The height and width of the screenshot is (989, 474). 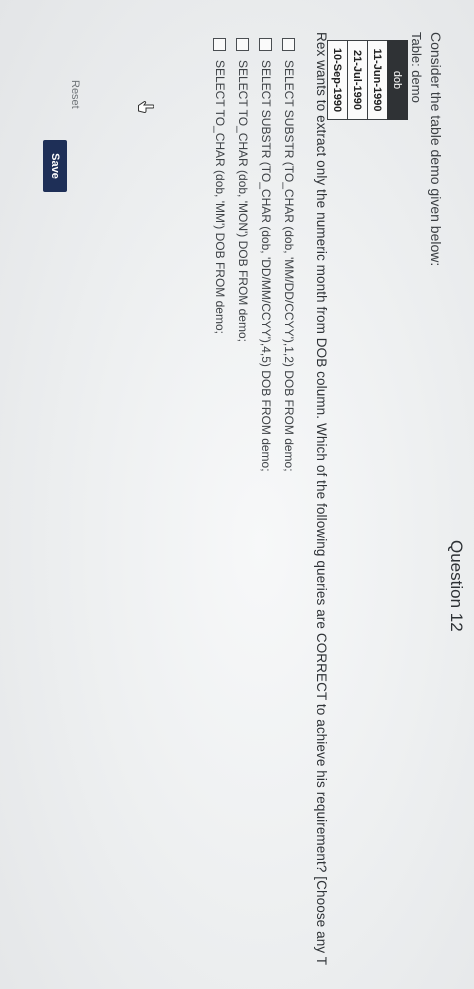 What do you see at coordinates (416, 67) in the screenshot?
I see `table-label: Table: demo` at bounding box center [416, 67].